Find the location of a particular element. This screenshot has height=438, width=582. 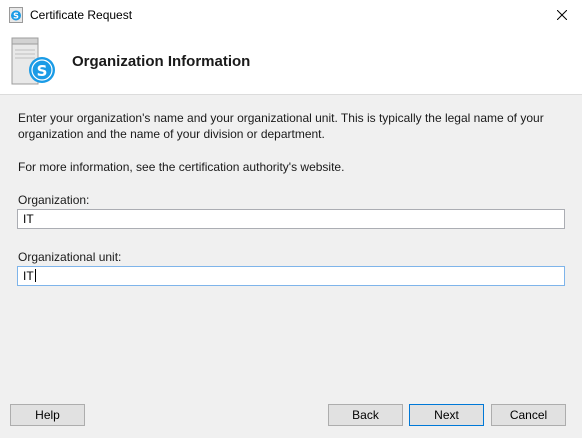

back-button: Back is located at coordinates (365, 415).